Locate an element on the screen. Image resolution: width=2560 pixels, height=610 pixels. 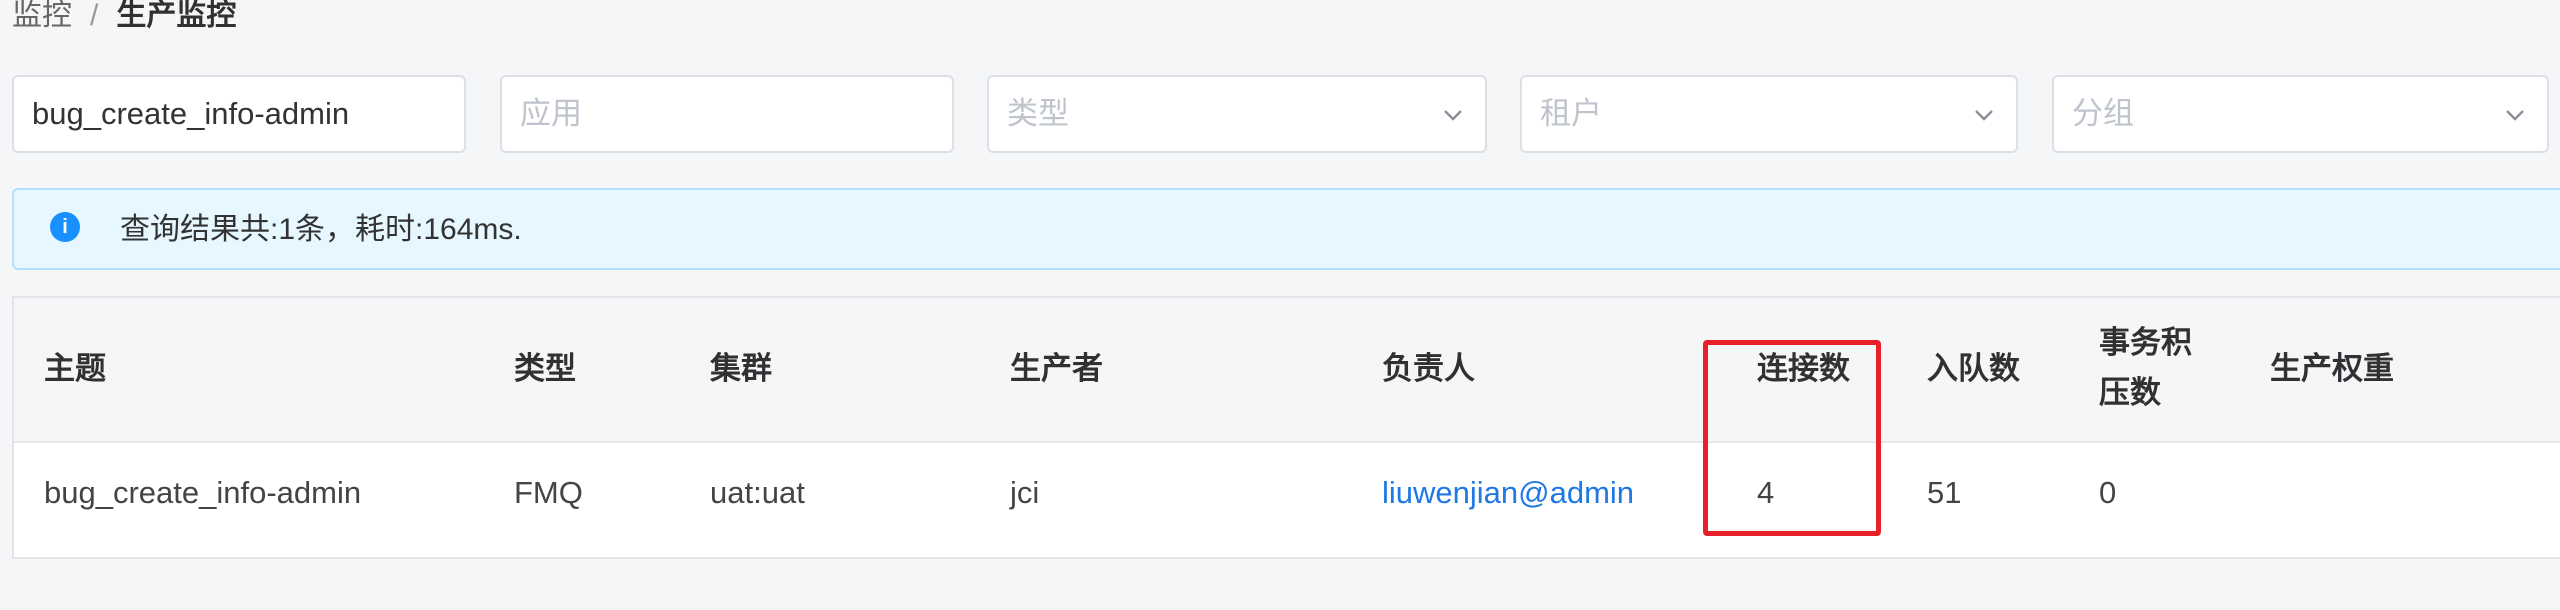
app-input: 应用 is located at coordinates (727, 114).